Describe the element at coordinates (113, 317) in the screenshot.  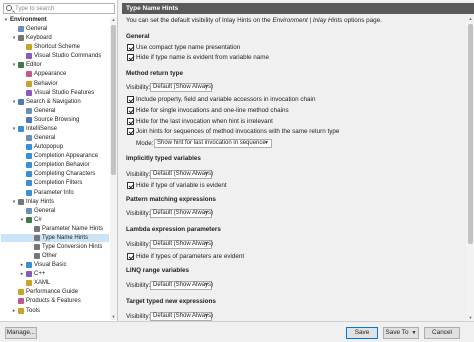
I see `scroll-down-arrow-icon: ▼` at that location.